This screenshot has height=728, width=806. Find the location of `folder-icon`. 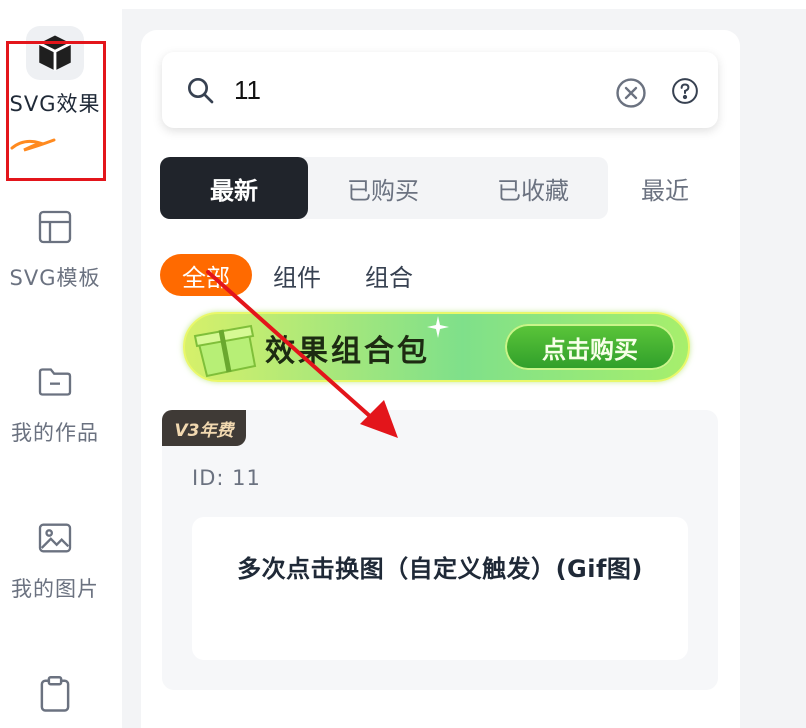

folder-icon is located at coordinates (55, 382).